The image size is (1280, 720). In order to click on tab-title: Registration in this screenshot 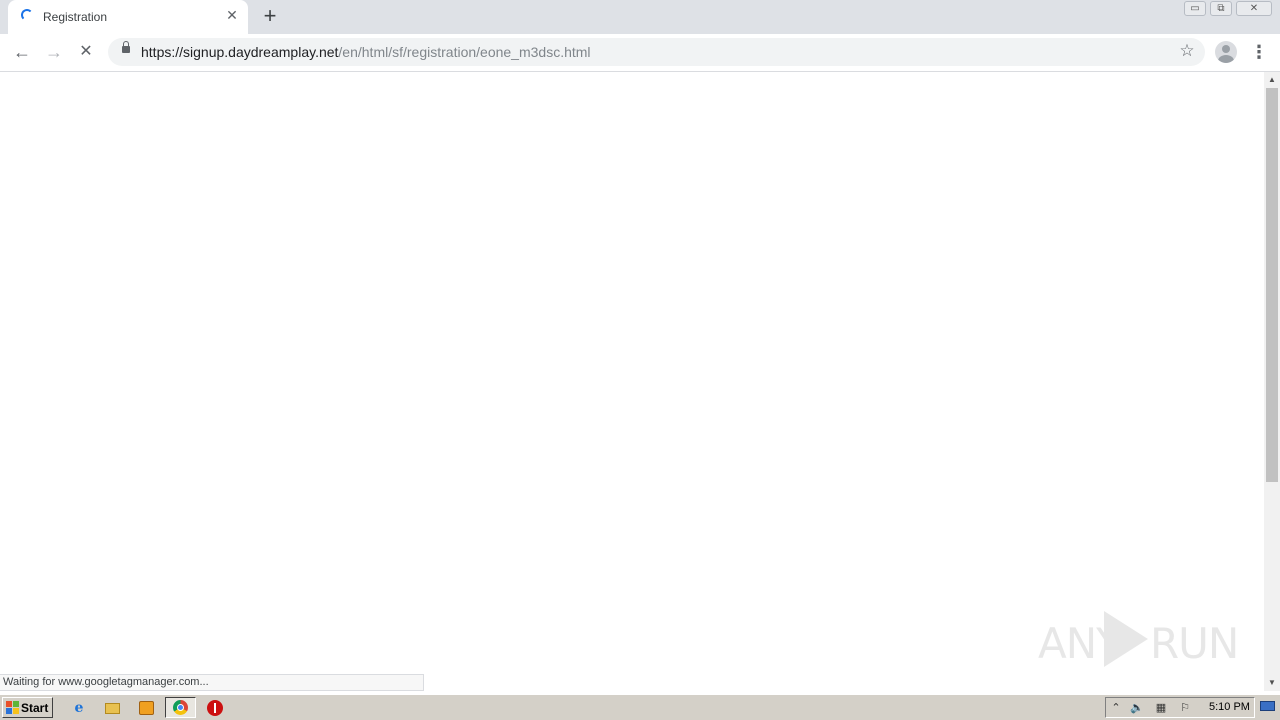, I will do `click(75, 17)`.